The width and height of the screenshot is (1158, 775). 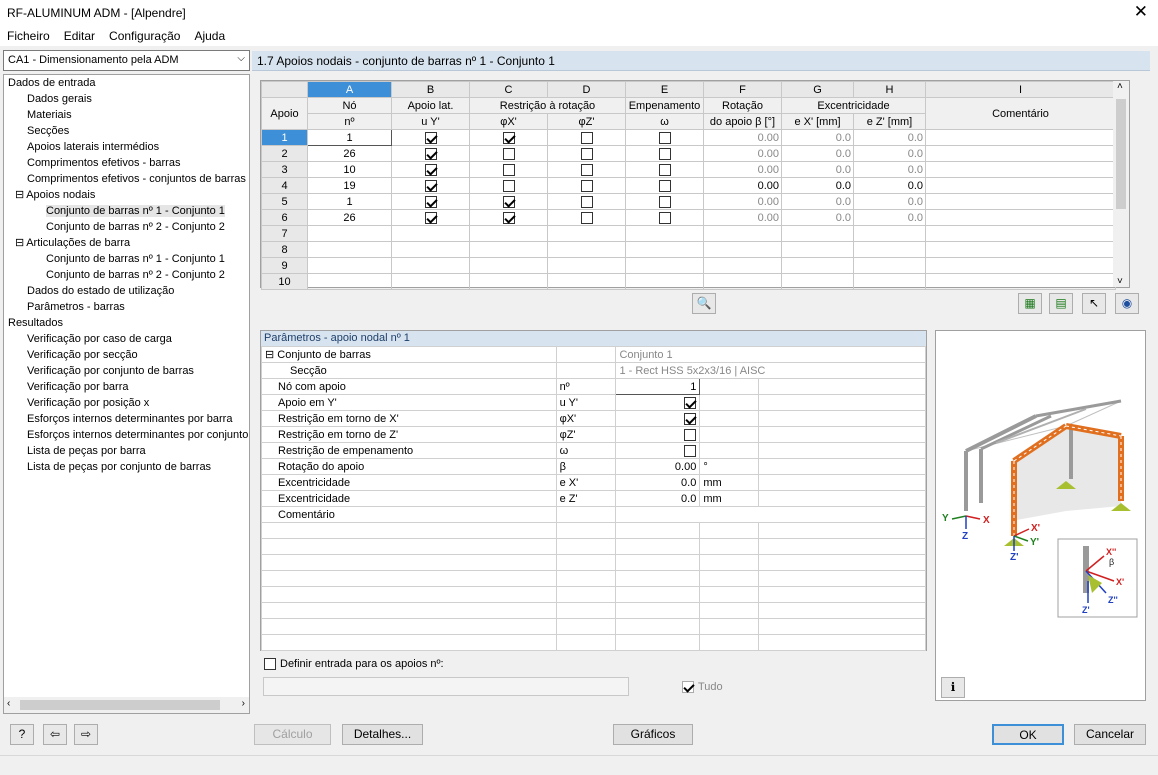 I want to click on graphic-select-button: 🔍, so click(x=704, y=303).